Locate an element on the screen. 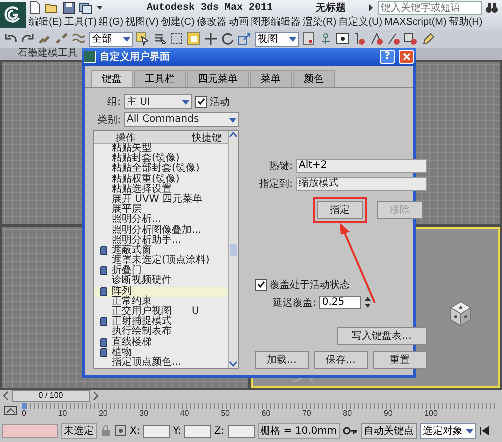 This screenshot has height=442, width=502. tick-label: 20 is located at coordinates (103, 413).